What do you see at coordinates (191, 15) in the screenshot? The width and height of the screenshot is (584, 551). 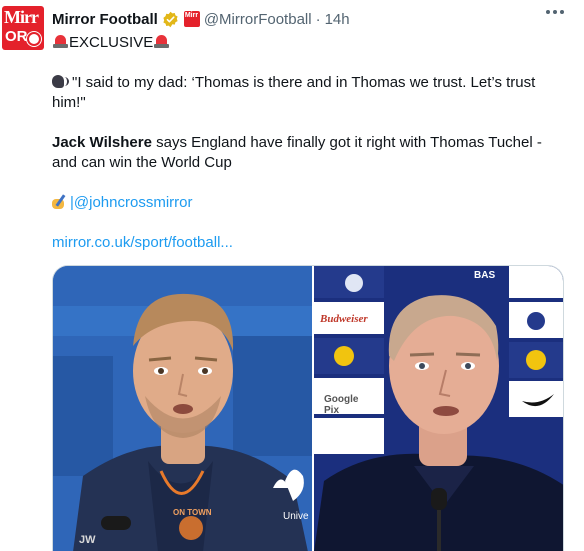 I see `affiliate-badge-text: Mirr` at bounding box center [191, 15].